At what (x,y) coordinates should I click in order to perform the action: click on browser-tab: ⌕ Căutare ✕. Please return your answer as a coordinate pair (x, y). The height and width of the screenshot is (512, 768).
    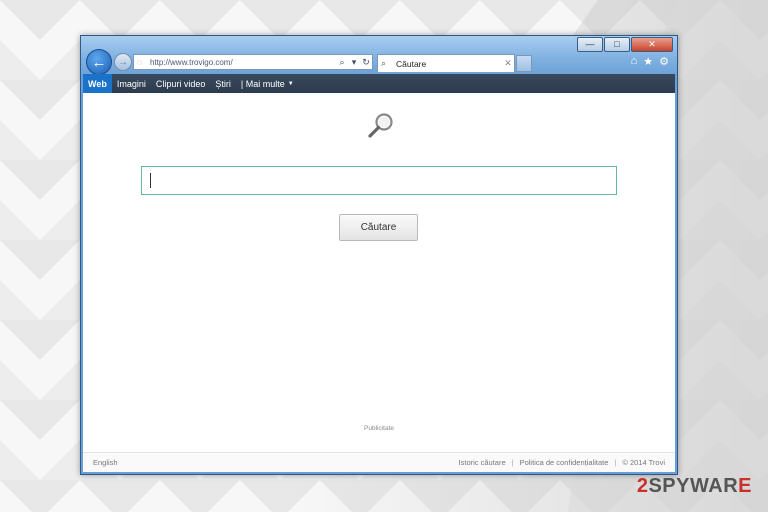
    Looking at the image, I should click on (446, 63).